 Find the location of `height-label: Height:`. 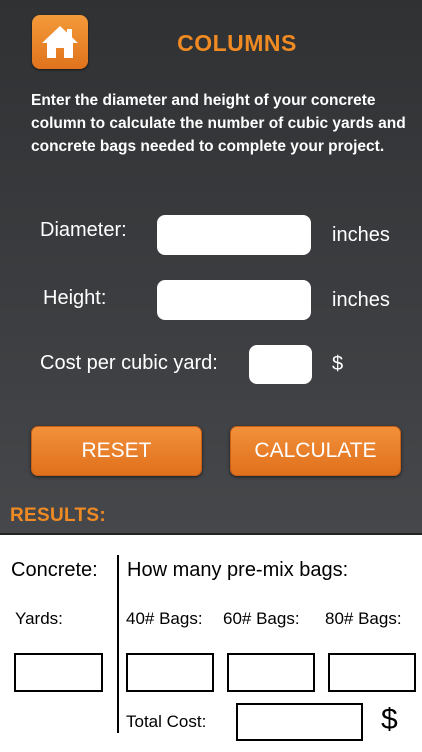

height-label: Height: is located at coordinates (75, 298).